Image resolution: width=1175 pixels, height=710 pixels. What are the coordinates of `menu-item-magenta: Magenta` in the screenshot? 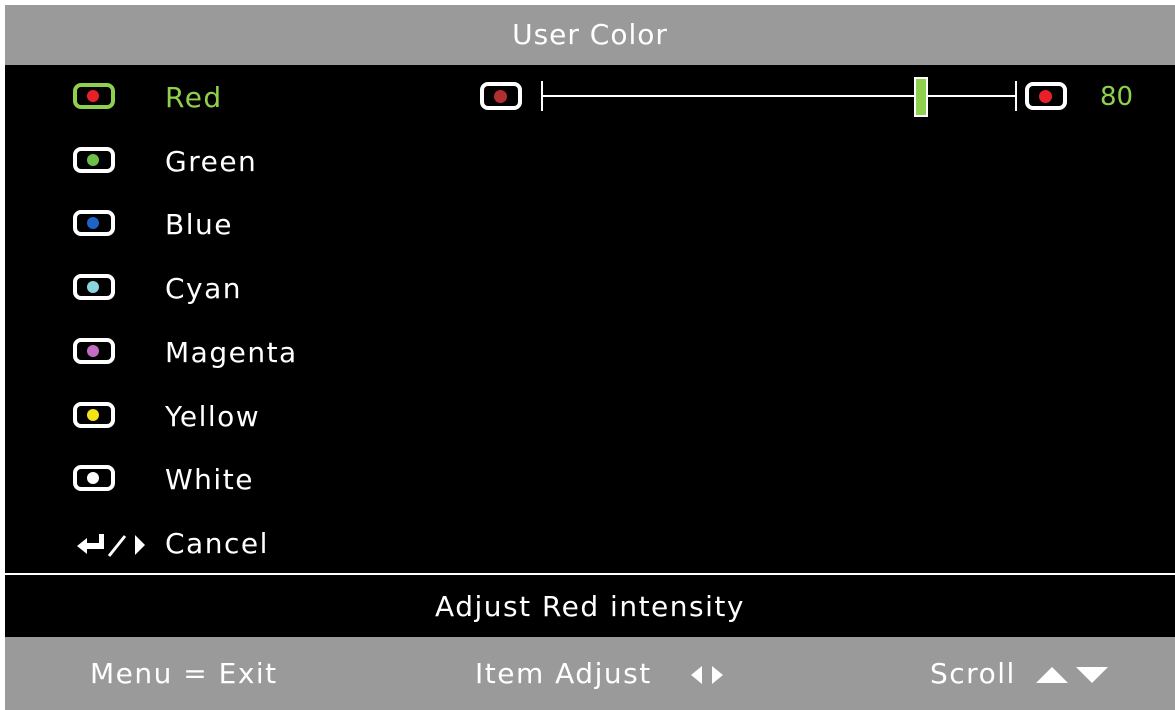 It's located at (215, 353).